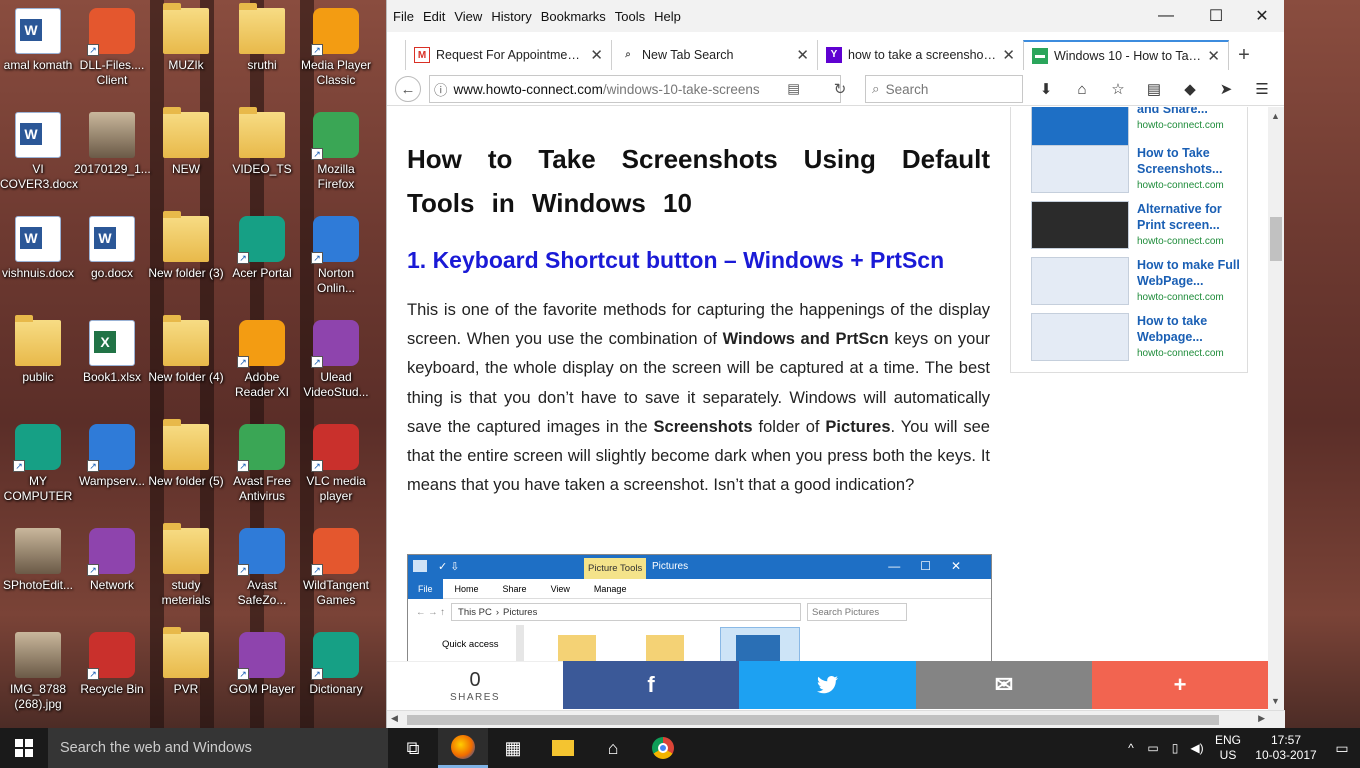 The height and width of the screenshot is (768, 1360). What do you see at coordinates (630, 16) in the screenshot?
I see `menu-tools: Tools` at bounding box center [630, 16].